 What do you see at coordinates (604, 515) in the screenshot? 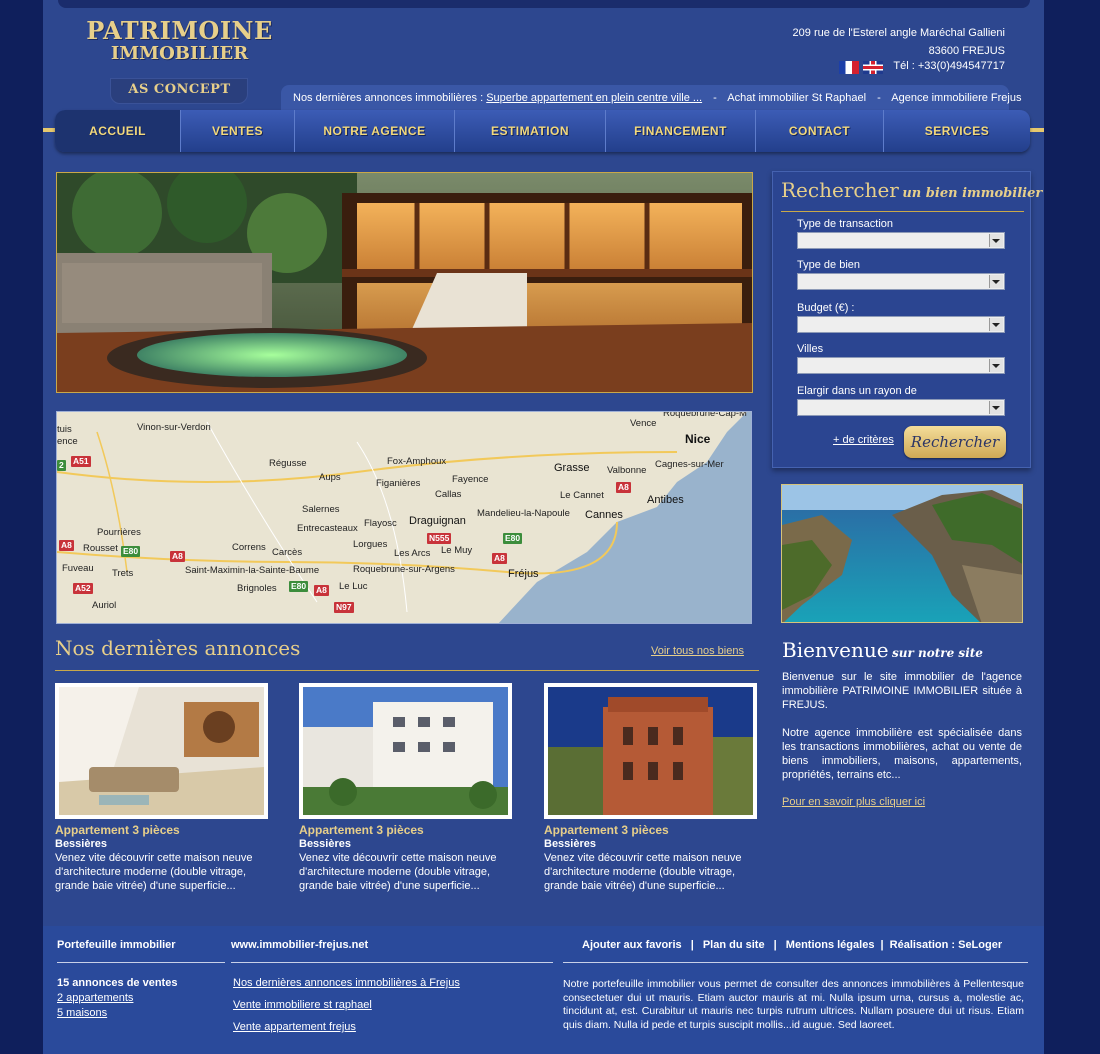
I see `map-city-label: Cannes` at bounding box center [604, 515].